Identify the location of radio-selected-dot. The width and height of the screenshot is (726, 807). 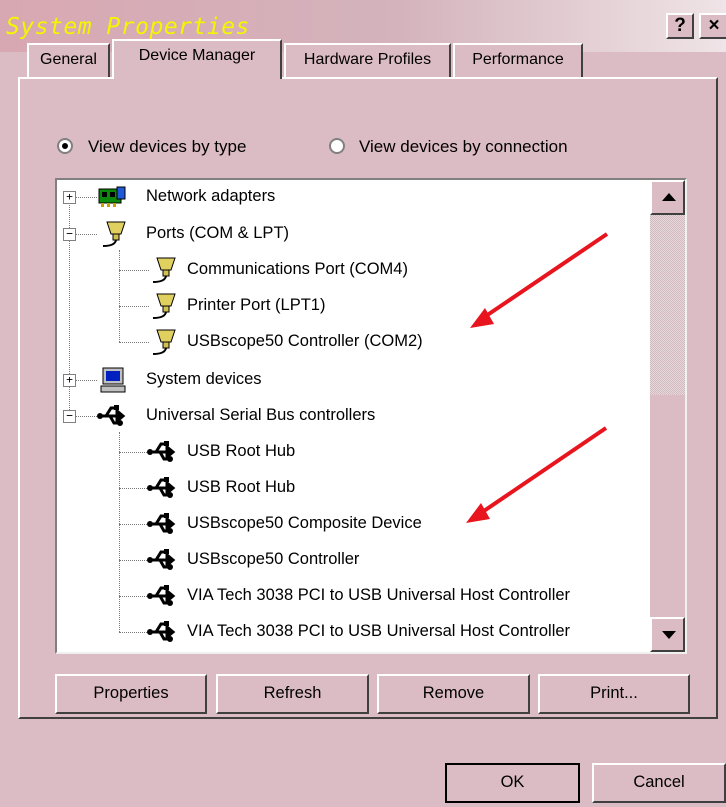
(65, 146).